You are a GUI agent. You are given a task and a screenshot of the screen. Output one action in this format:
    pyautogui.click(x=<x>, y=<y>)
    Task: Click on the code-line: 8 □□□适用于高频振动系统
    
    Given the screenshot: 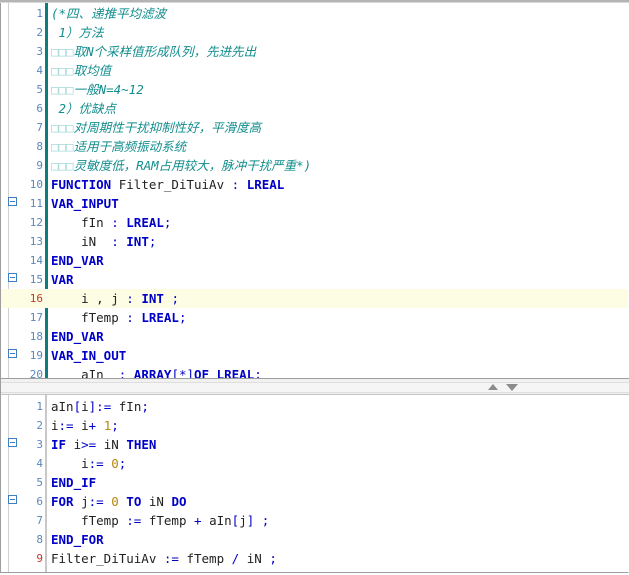 What is the action you would take?
    pyautogui.click(x=314, y=146)
    